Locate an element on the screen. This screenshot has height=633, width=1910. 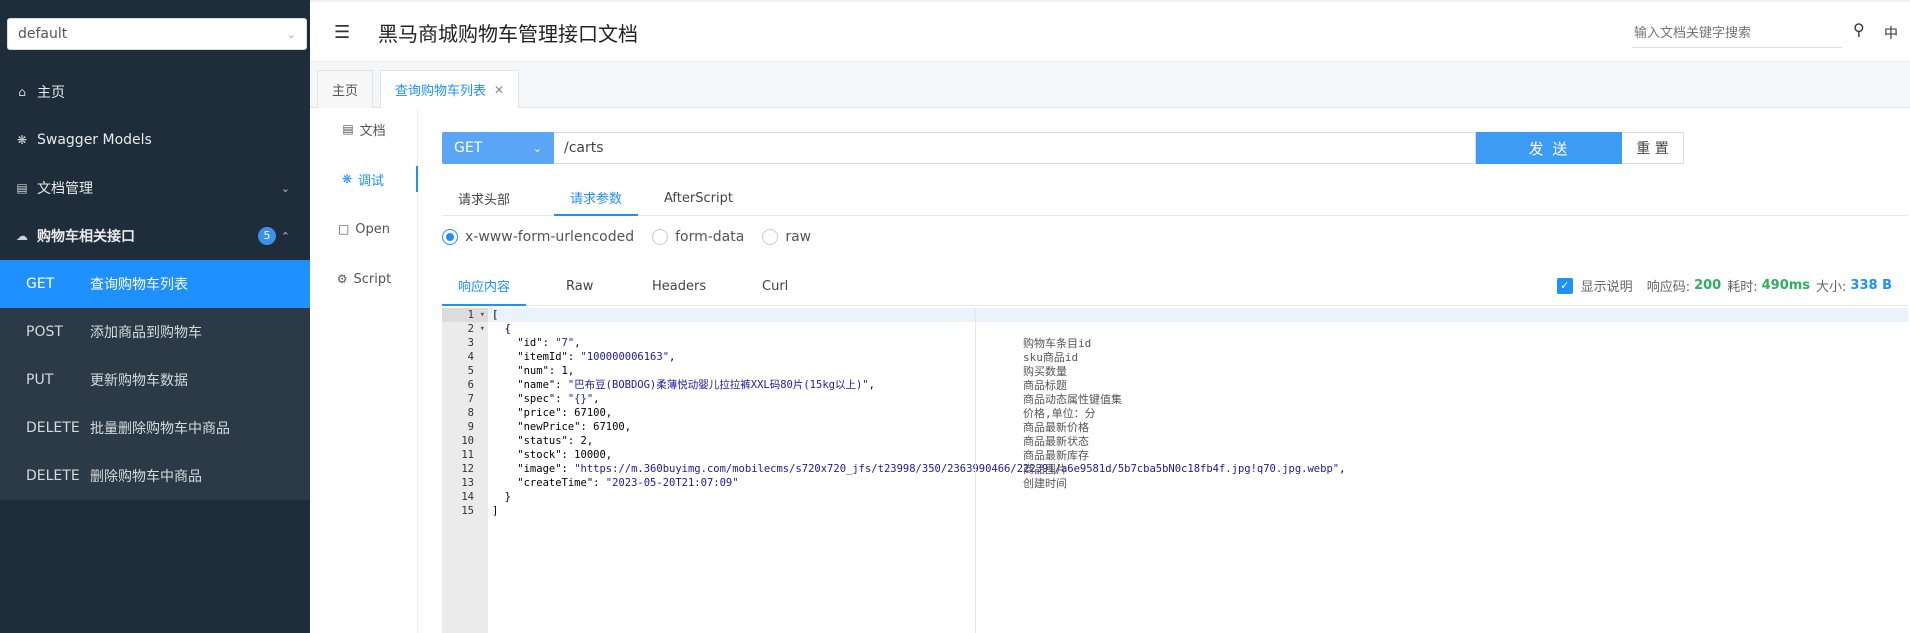
radio-label: raw is located at coordinates (798, 237).